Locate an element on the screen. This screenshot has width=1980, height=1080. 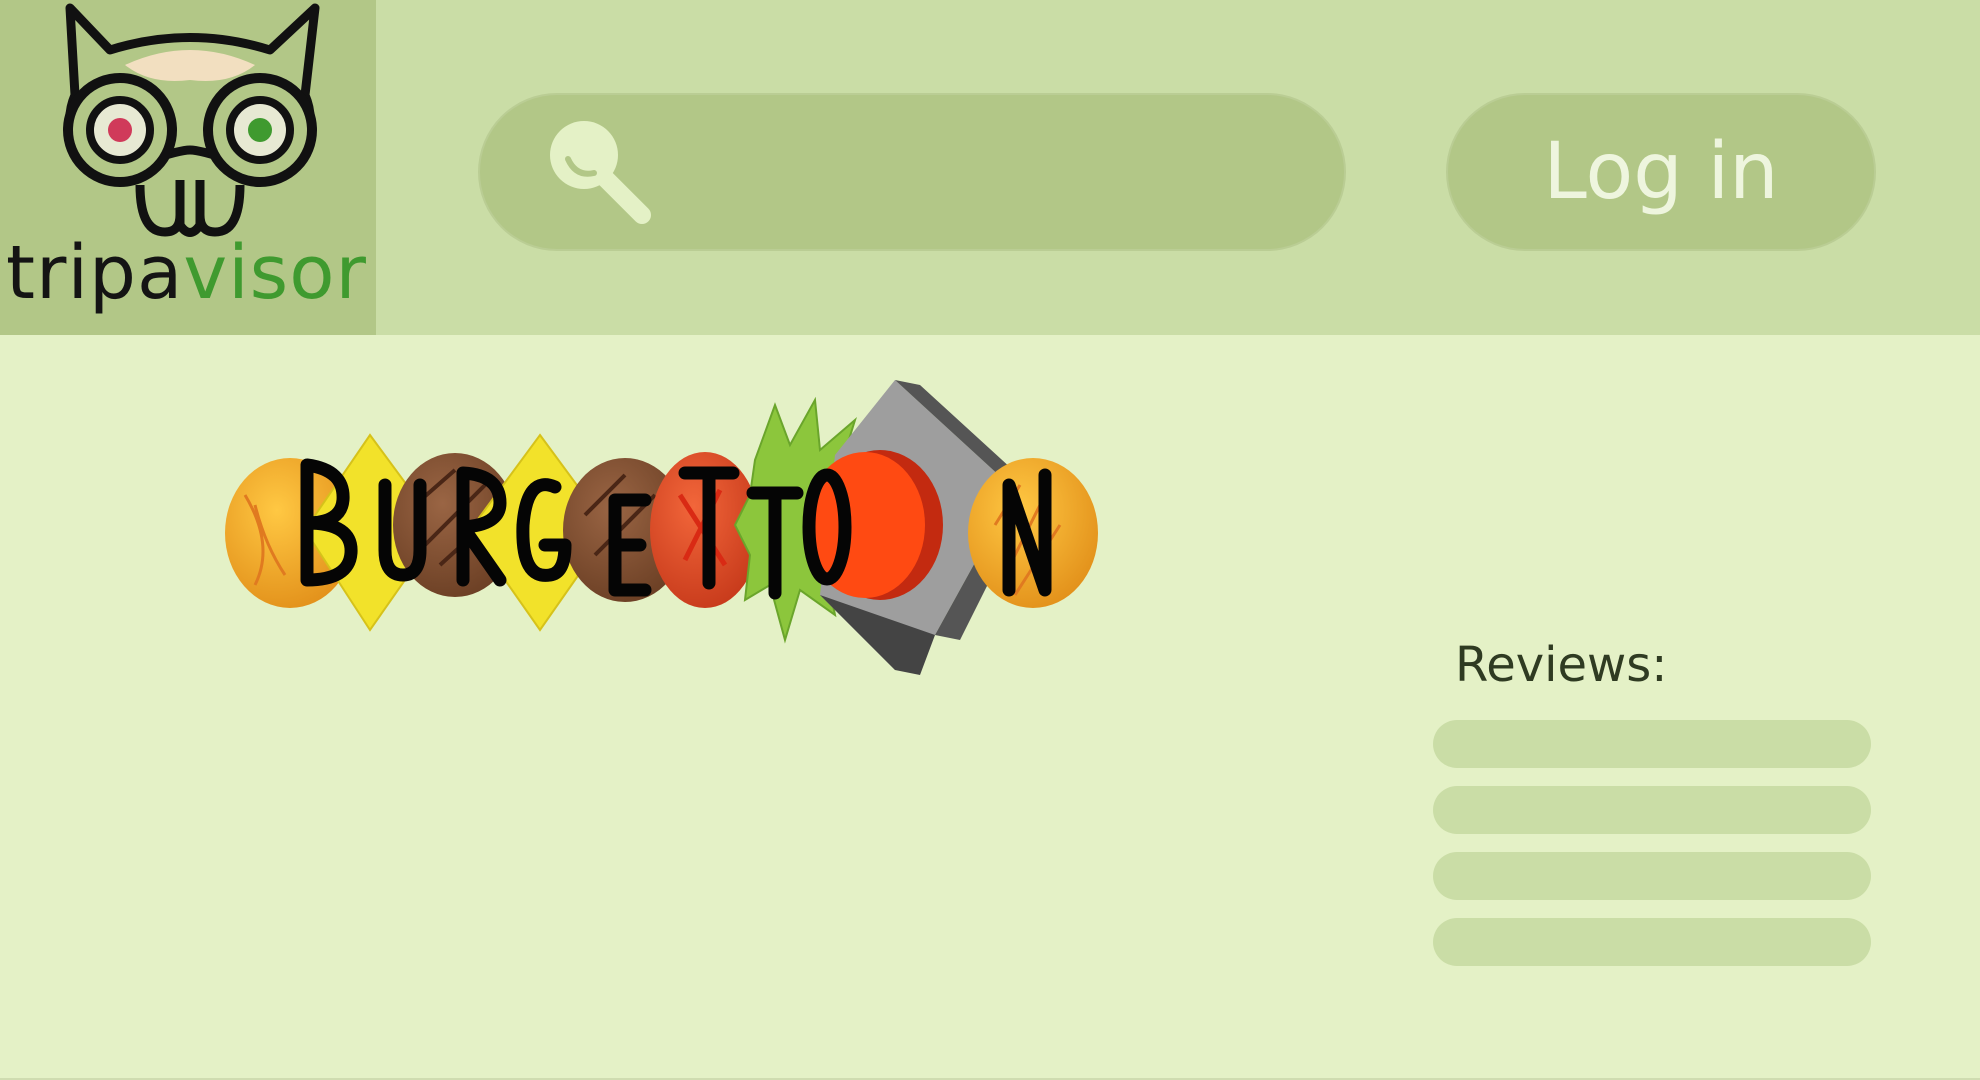
logo-text-part1: tripa is located at coordinates (95, 273).